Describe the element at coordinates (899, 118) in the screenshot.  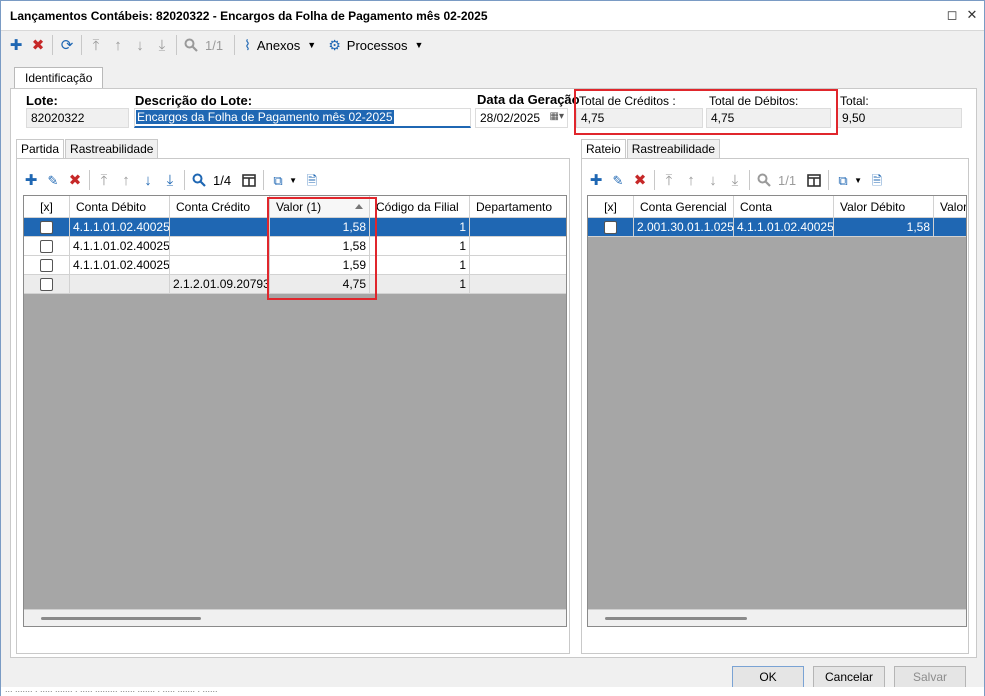
I see `total-field: 9,50` at that location.